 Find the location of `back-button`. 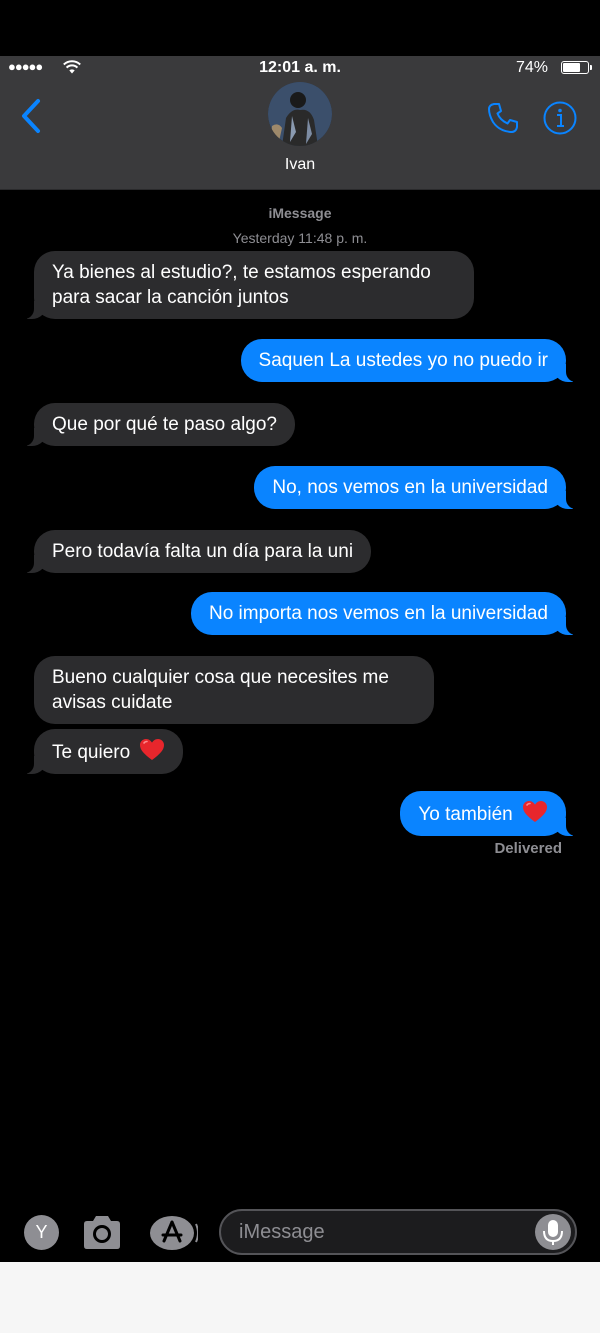

back-button is located at coordinates (33, 116).